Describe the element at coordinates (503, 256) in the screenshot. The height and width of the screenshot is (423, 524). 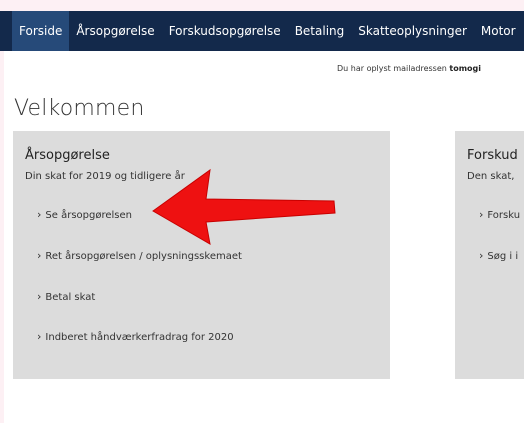
I see `link-label: Søg i i` at that location.